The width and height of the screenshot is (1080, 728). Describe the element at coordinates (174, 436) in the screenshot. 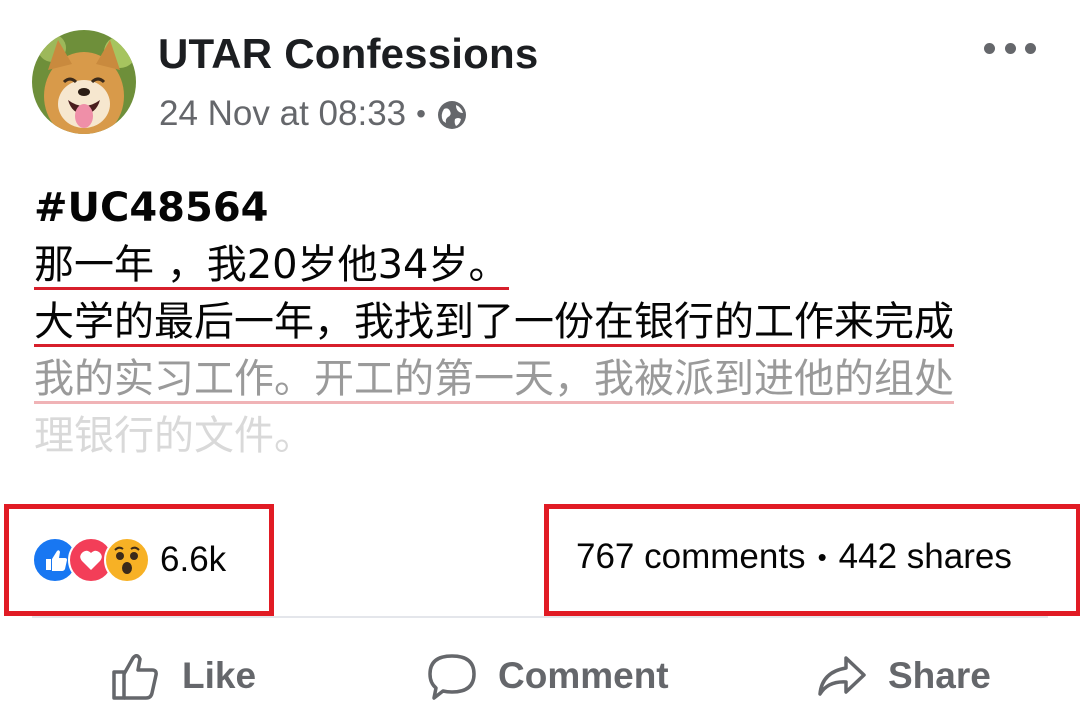

I see `post-line-4: 理银行的文件。` at that location.